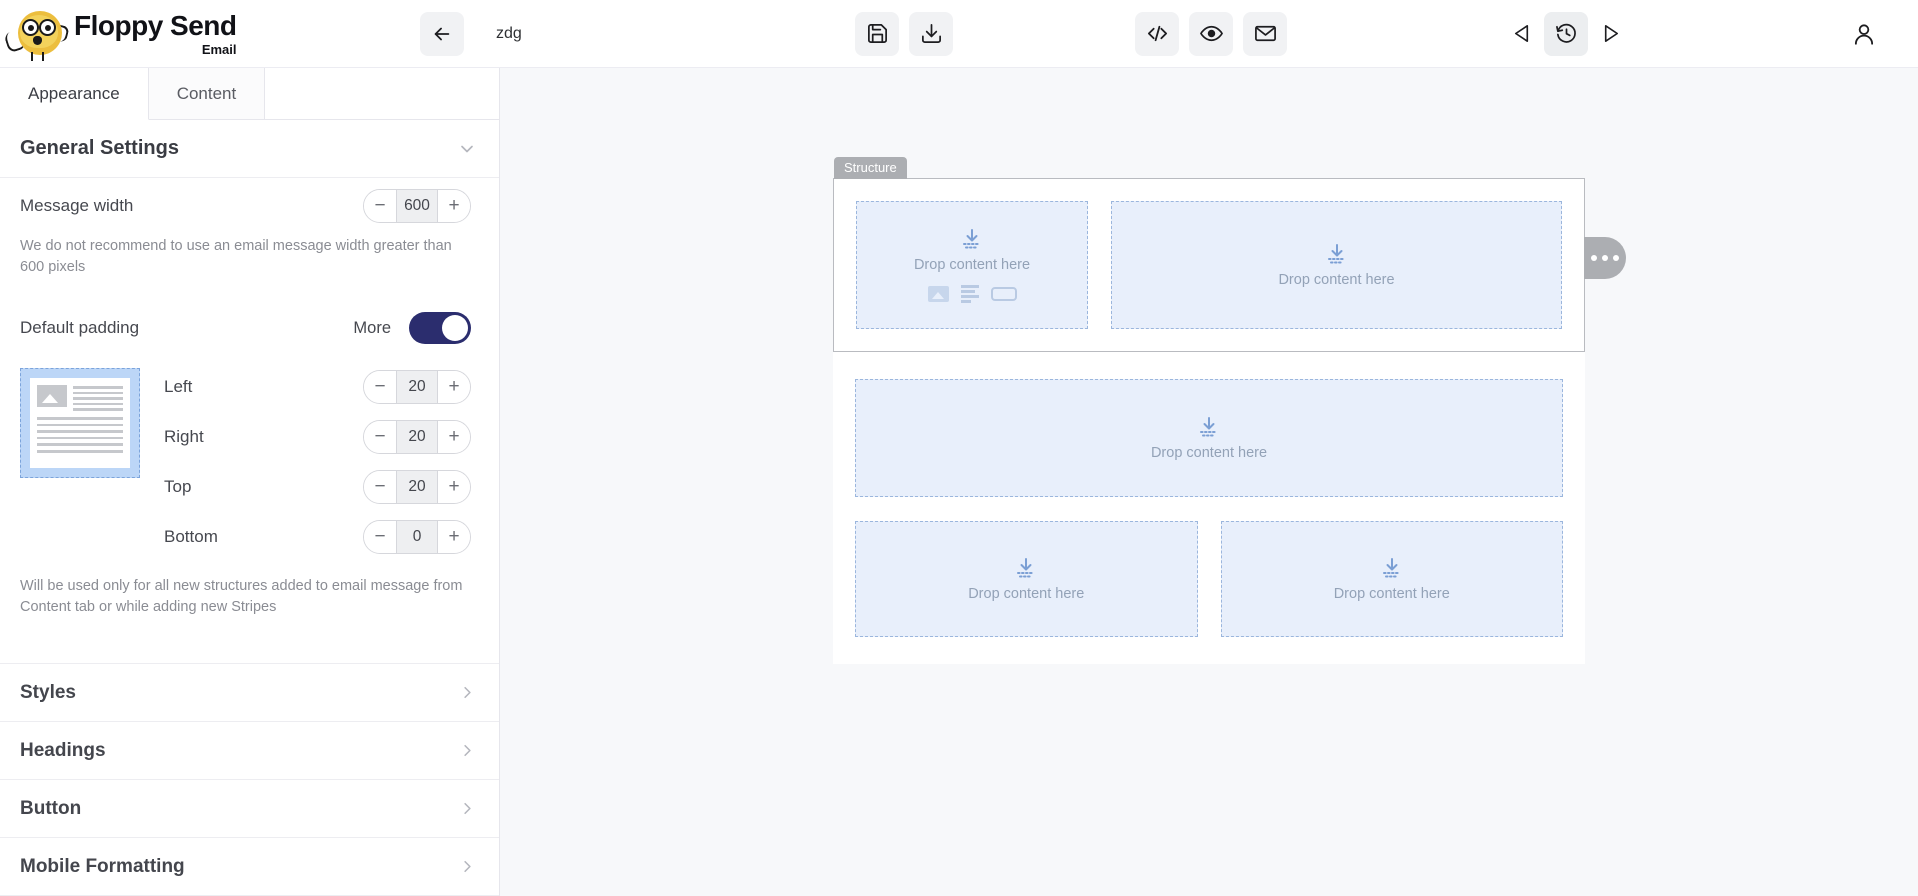 The width and height of the screenshot is (1918, 896). Describe the element at coordinates (249, 693) in the screenshot. I see `sidebar-section-styles: Styles` at that location.